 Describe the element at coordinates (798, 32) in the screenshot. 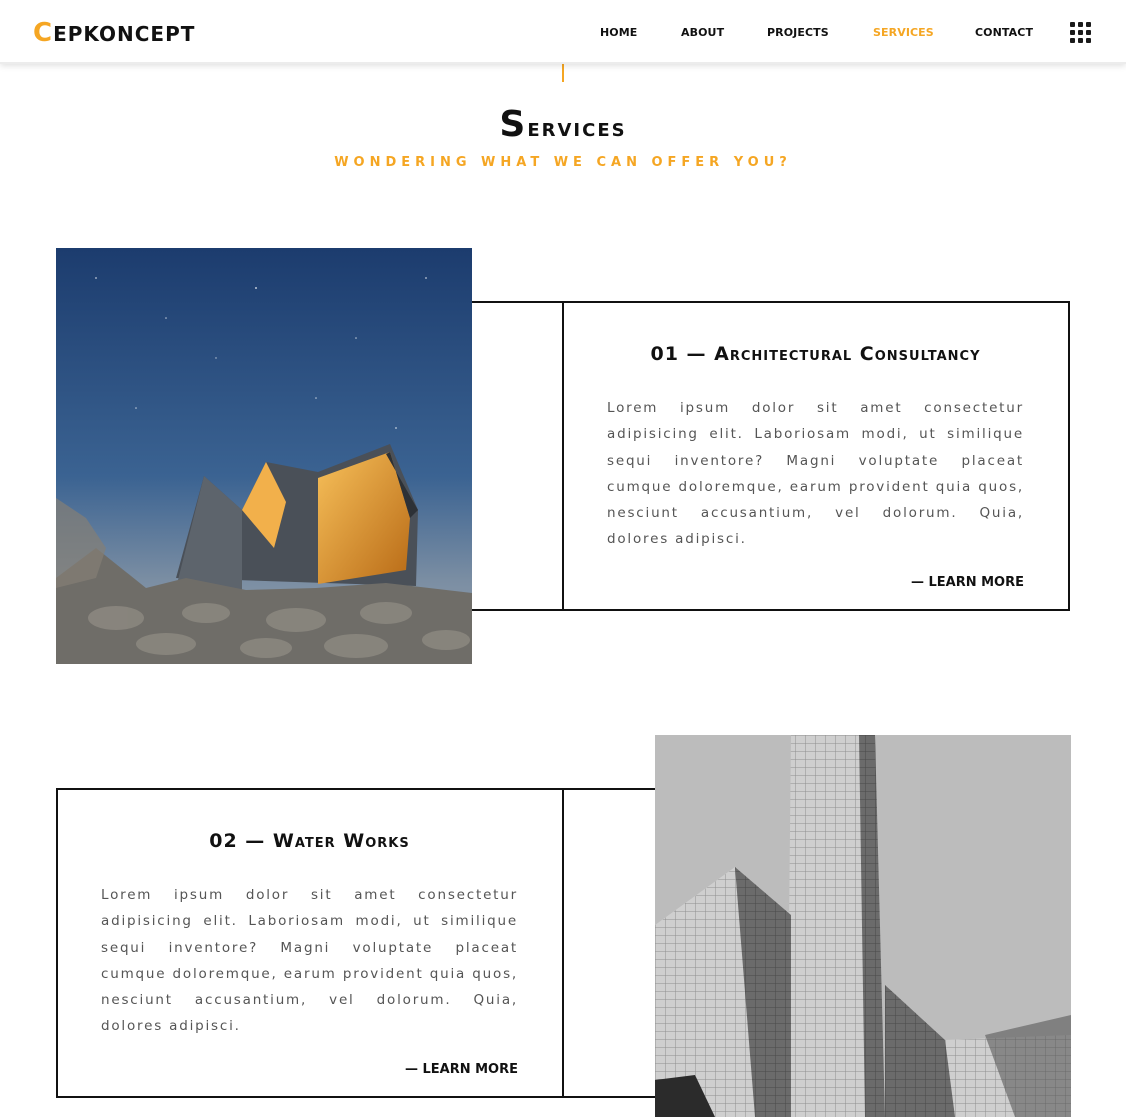

I see `nav-projects: PROJECTS` at that location.